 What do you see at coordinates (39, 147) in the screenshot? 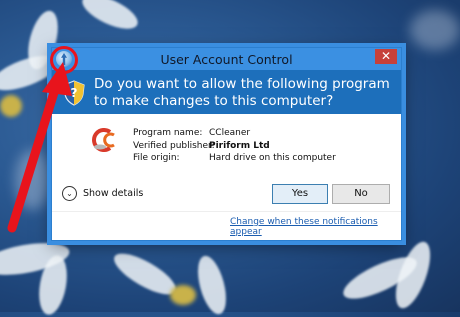
I see `red-arrow-annotation` at bounding box center [39, 147].